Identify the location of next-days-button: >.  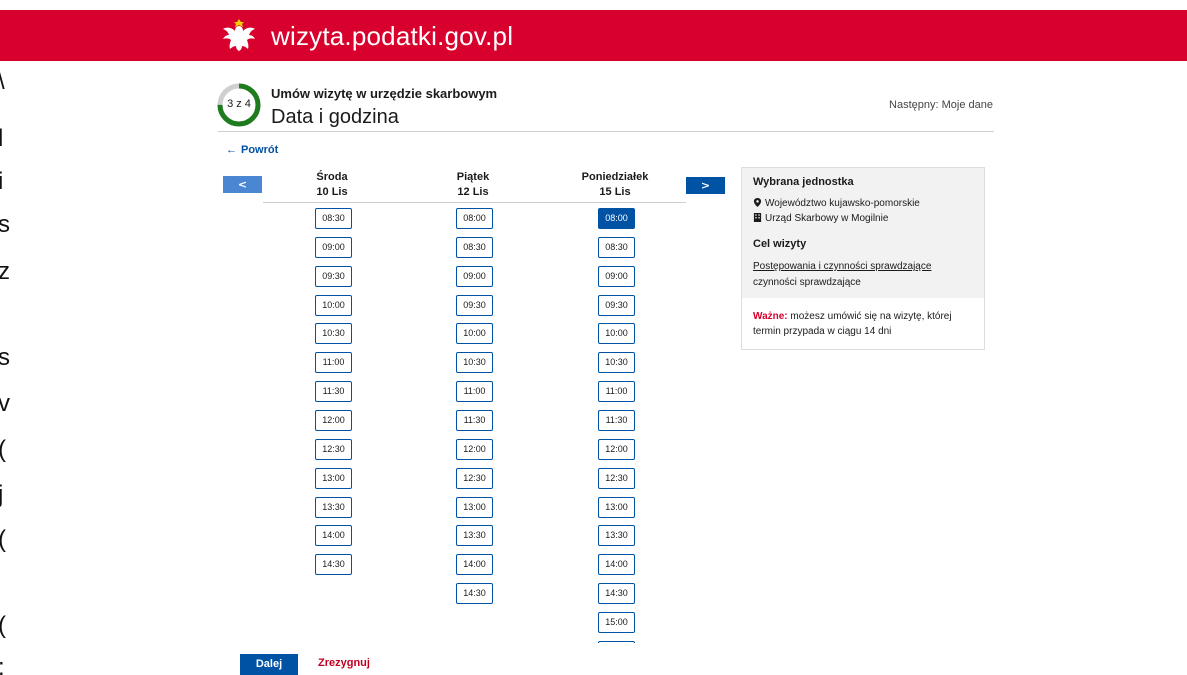
(705, 185).